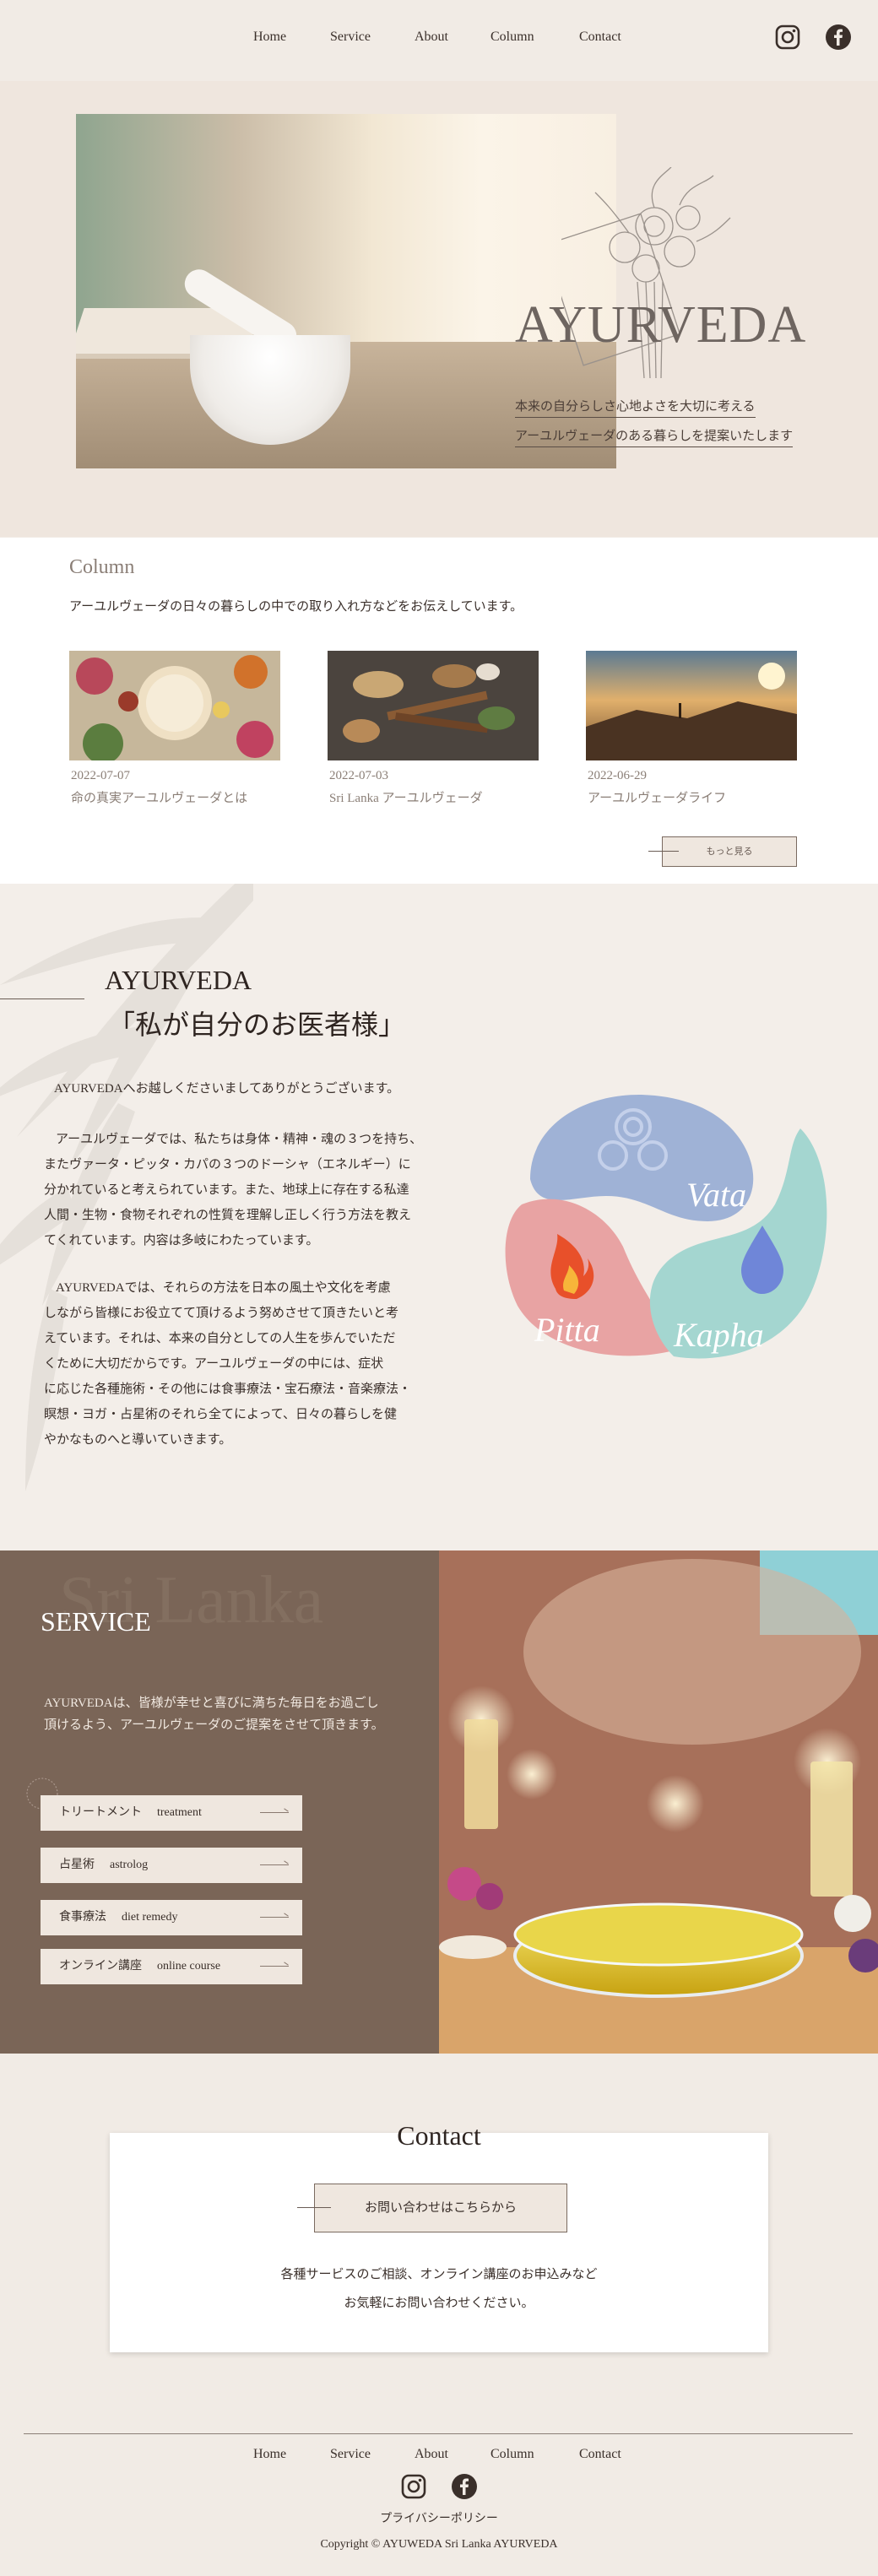 This screenshot has height=2576, width=878. Describe the element at coordinates (178, 980) in the screenshot. I see `intro-heading: AYURVEDA` at that location.